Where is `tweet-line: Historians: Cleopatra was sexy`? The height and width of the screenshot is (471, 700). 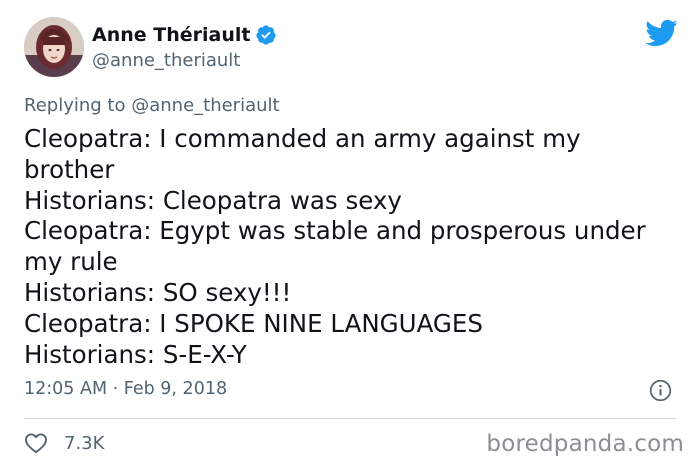
tweet-line: Historians: Cleopatra was sexy is located at coordinates (213, 200).